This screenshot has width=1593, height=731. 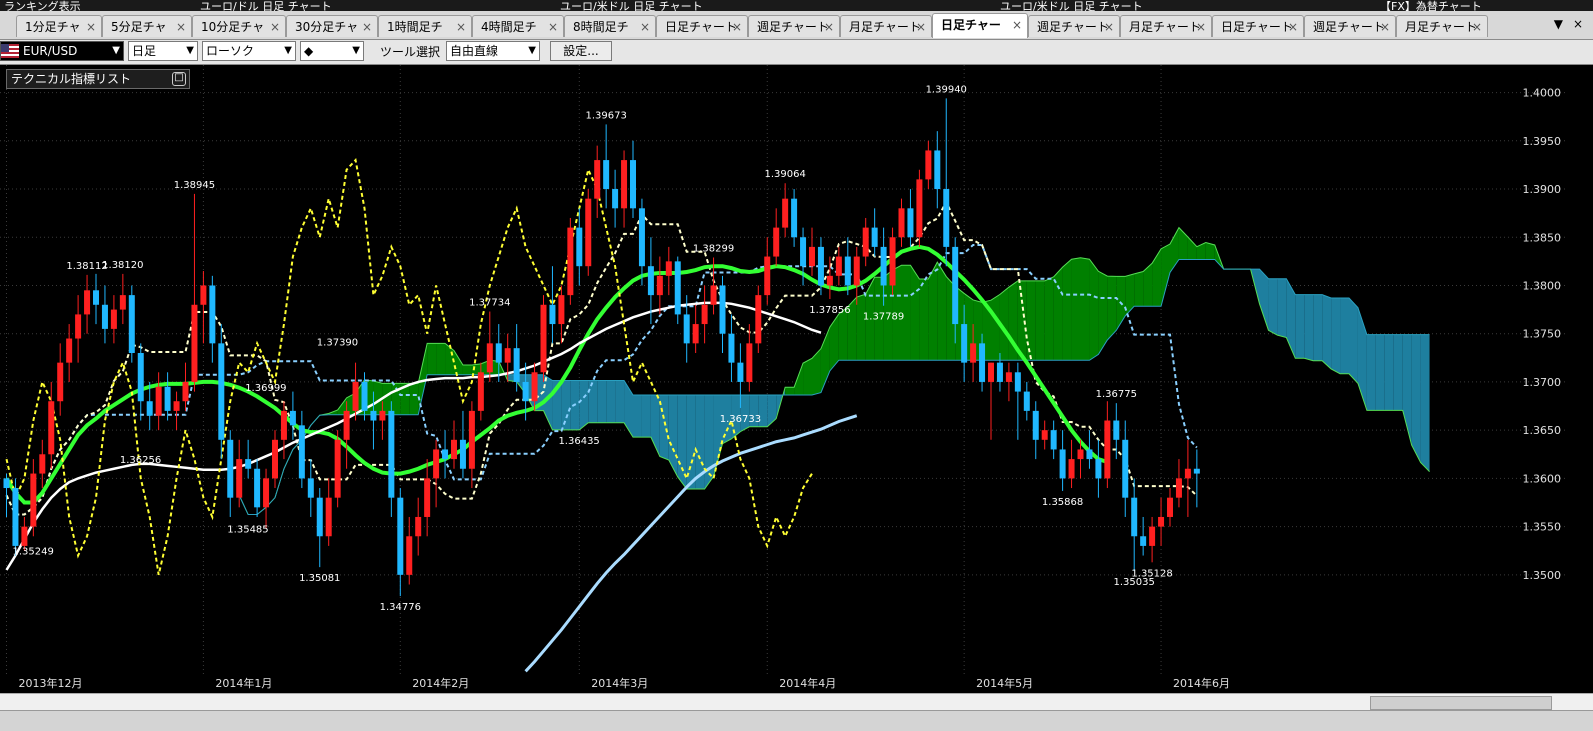 What do you see at coordinates (518, 26) in the screenshot?
I see `tab-6: 4時間足チ ×` at bounding box center [518, 26].